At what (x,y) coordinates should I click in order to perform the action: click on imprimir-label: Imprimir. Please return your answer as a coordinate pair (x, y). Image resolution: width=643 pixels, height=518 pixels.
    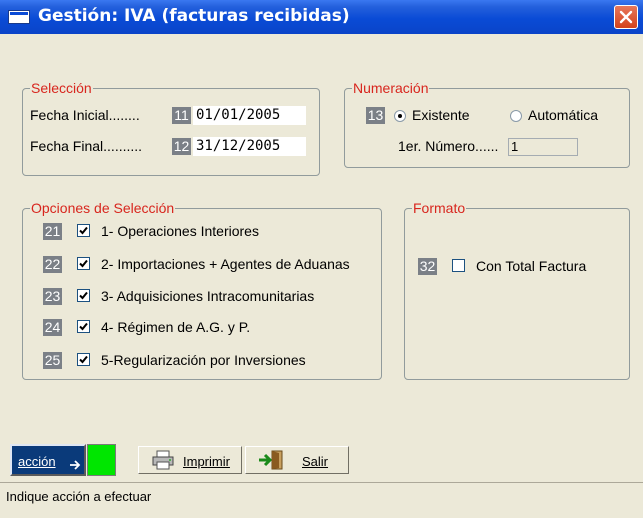
    Looking at the image, I should click on (206, 461).